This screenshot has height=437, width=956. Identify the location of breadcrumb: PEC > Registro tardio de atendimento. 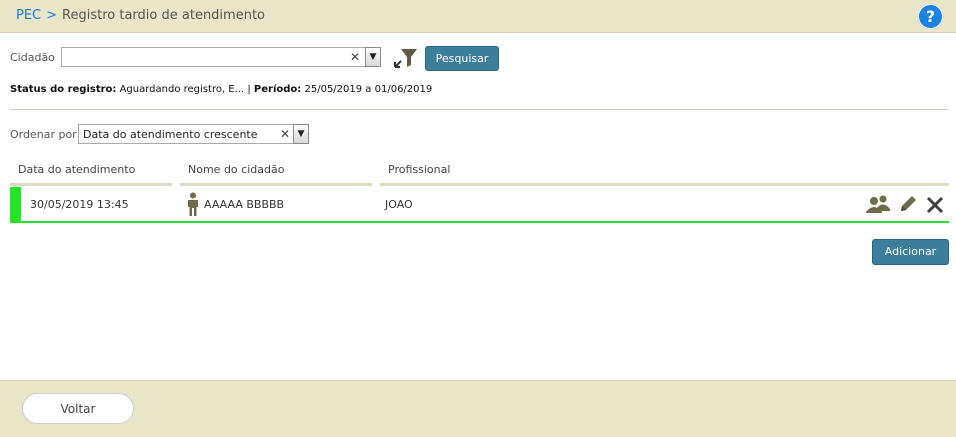
(140, 15).